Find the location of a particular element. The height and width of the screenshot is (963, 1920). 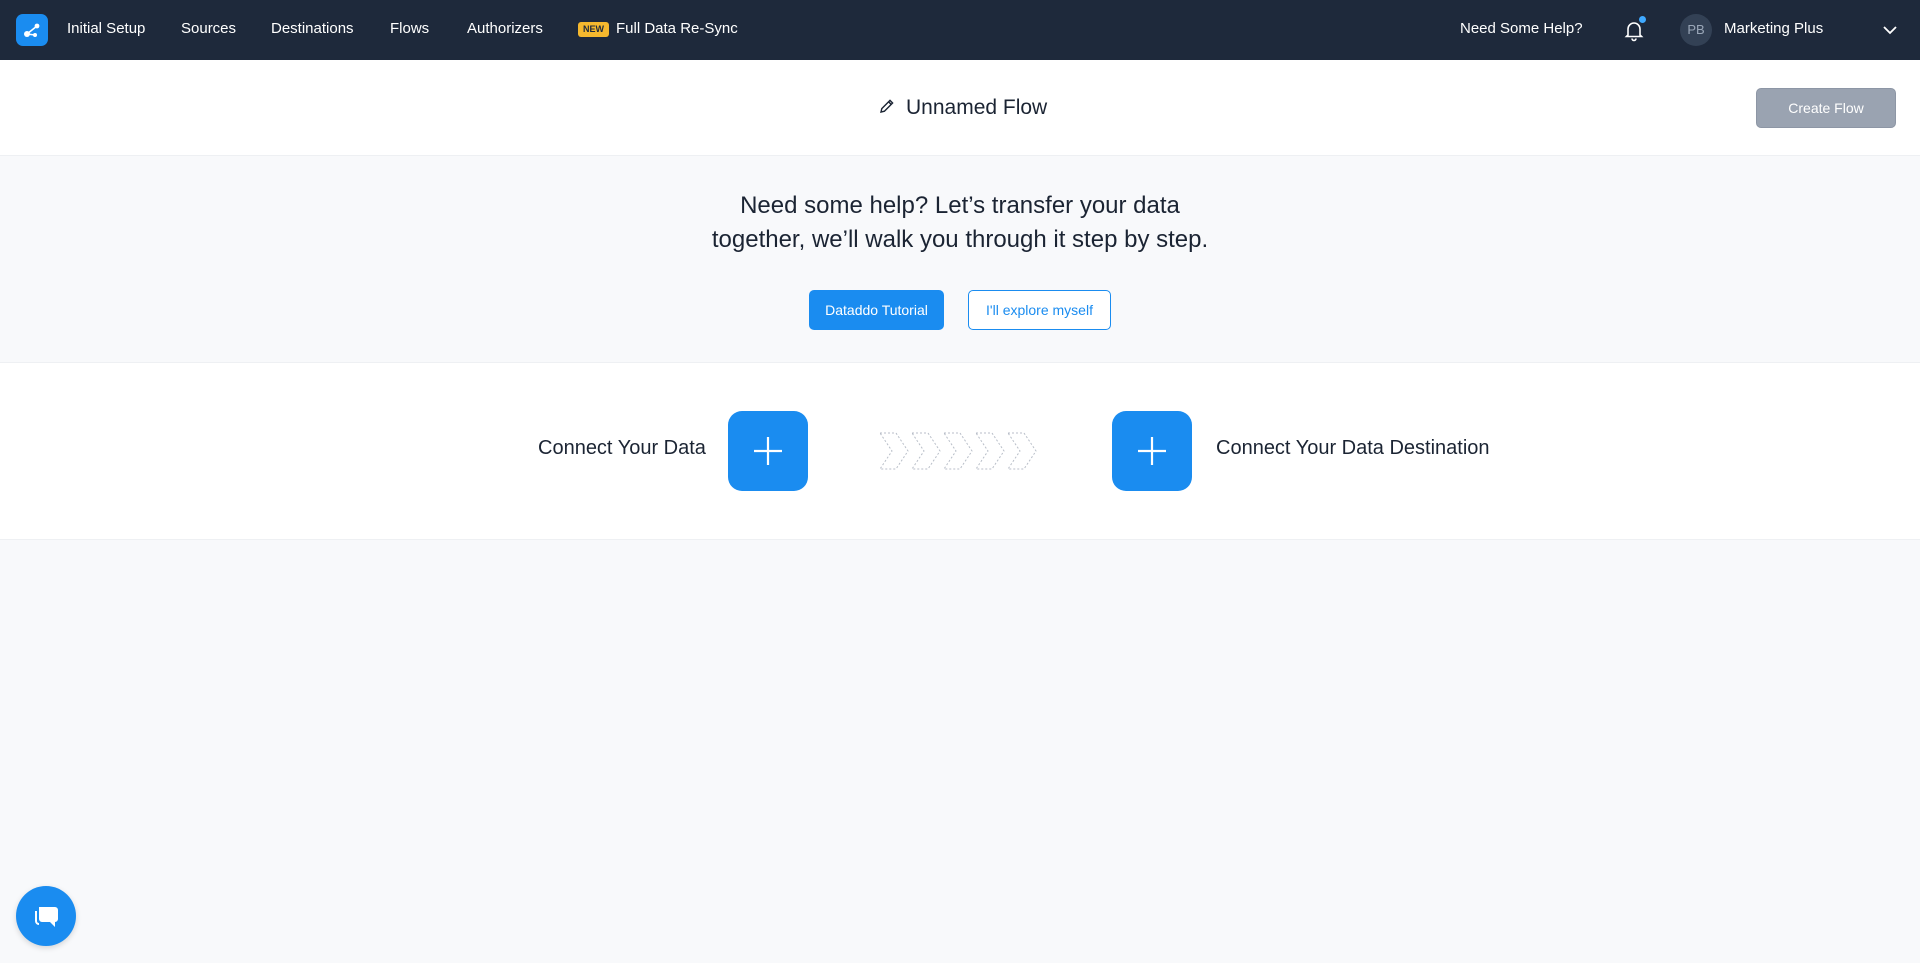

account-name: Marketing Plus is located at coordinates (1773, 30).